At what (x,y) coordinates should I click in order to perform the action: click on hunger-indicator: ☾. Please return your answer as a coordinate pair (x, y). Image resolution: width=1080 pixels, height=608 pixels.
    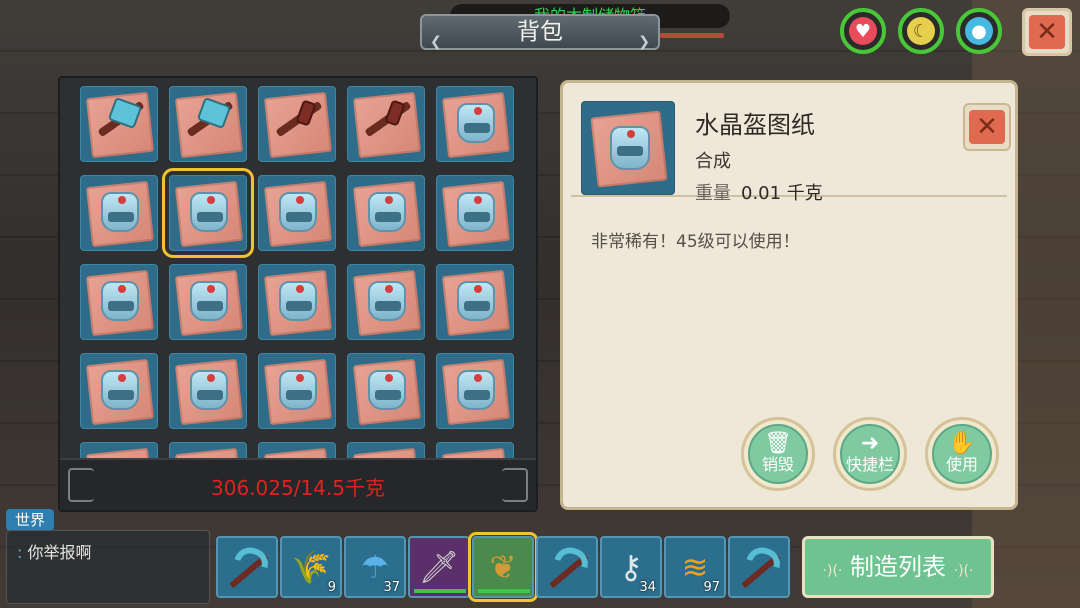
    Looking at the image, I should click on (921, 31).